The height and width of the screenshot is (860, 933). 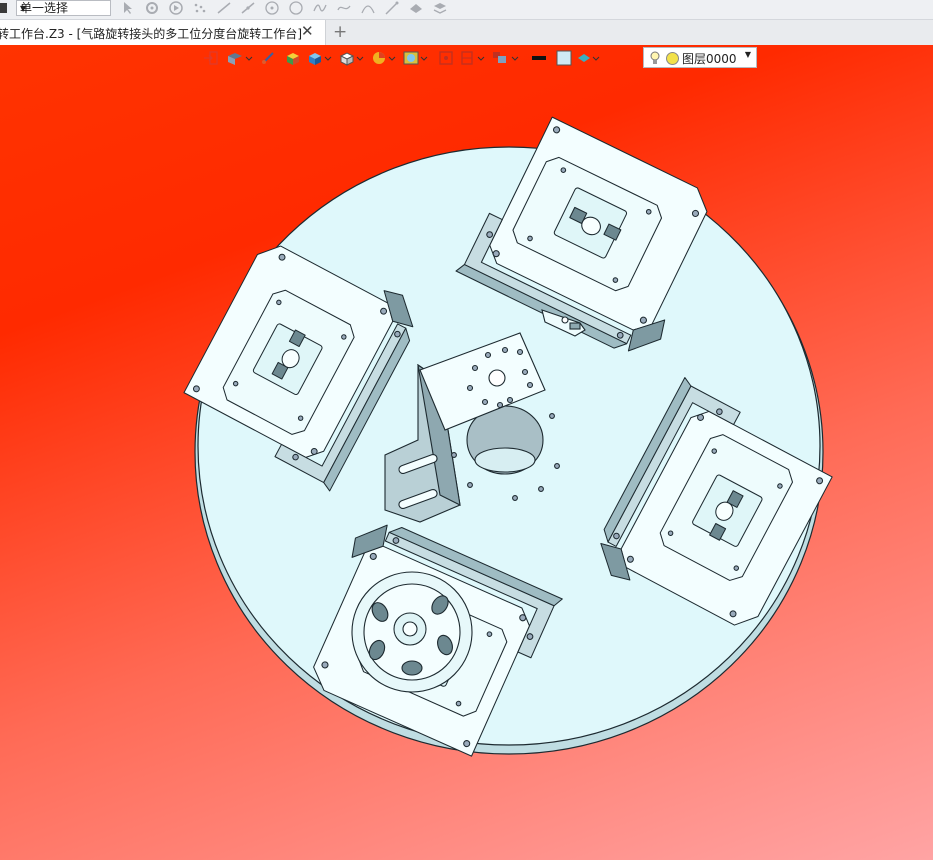 What do you see at coordinates (3, 8) in the screenshot?
I see `menu-icon` at bounding box center [3, 8].